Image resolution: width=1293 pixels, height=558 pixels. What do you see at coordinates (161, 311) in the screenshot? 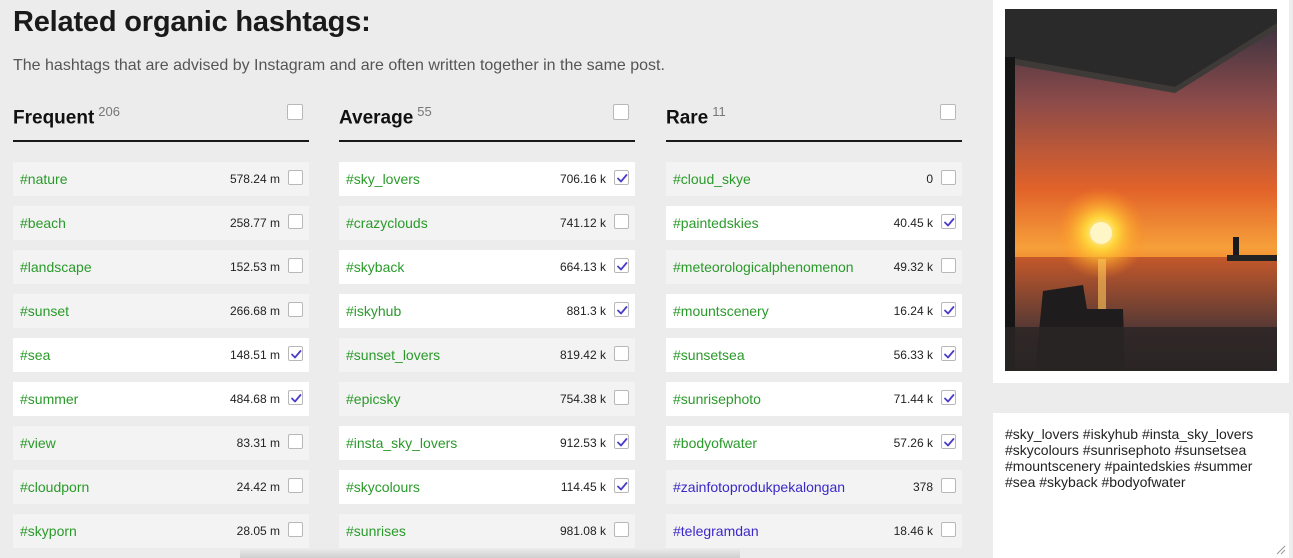
I see `hashtag-row: #sunset 266.68 m` at bounding box center [161, 311].